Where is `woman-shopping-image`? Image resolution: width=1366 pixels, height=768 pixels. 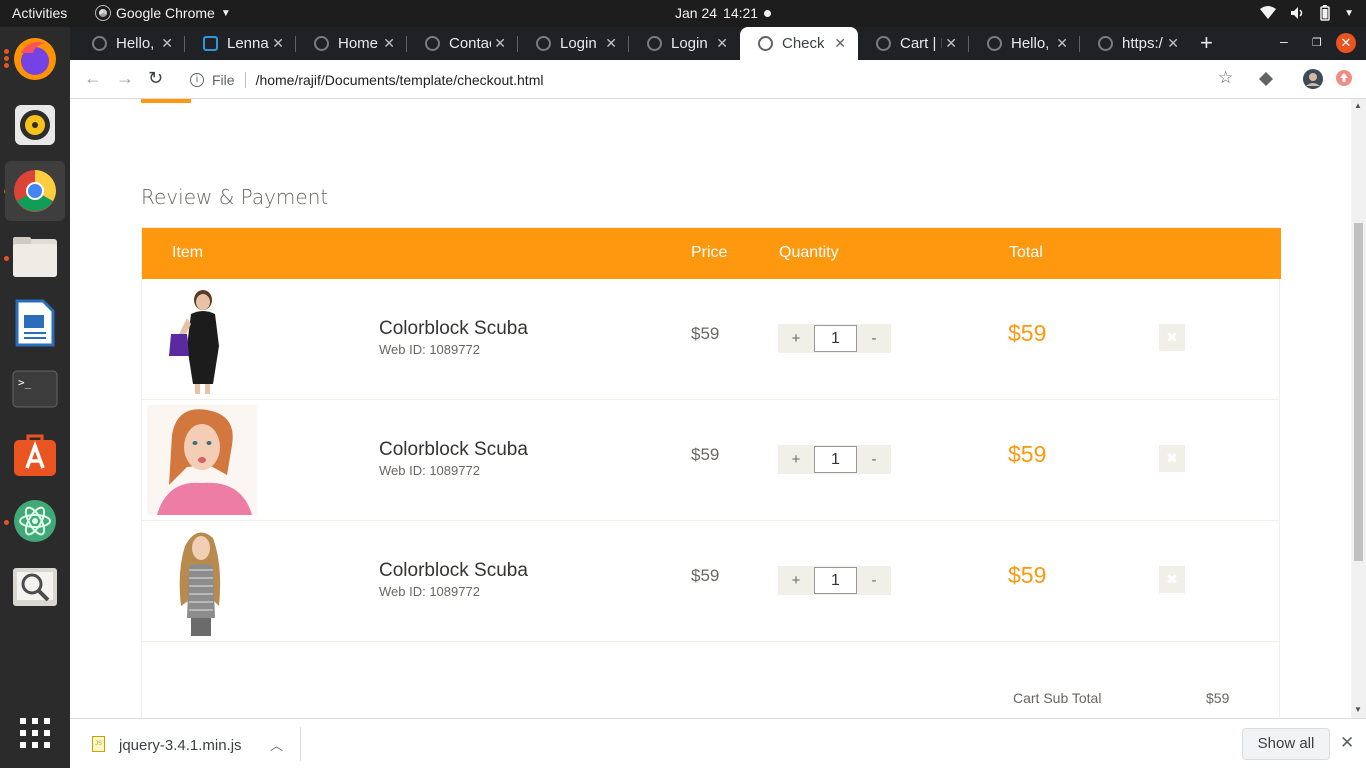
woman-shopping-image is located at coordinates (202, 339).